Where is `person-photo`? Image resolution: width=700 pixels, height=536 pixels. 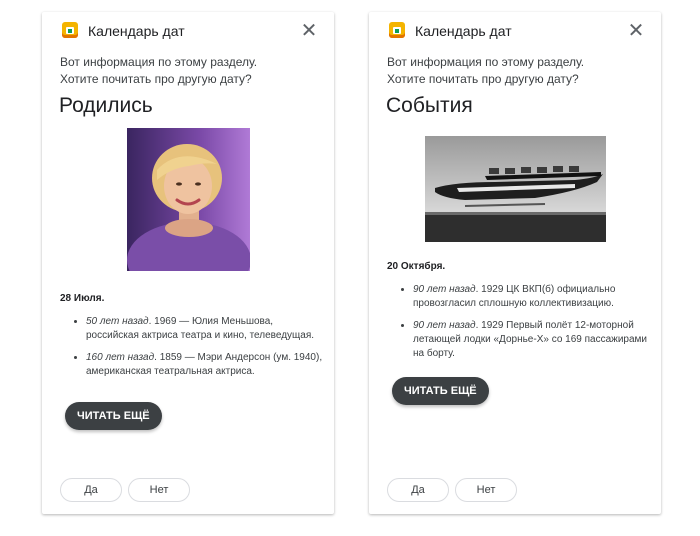 person-photo is located at coordinates (188, 199).